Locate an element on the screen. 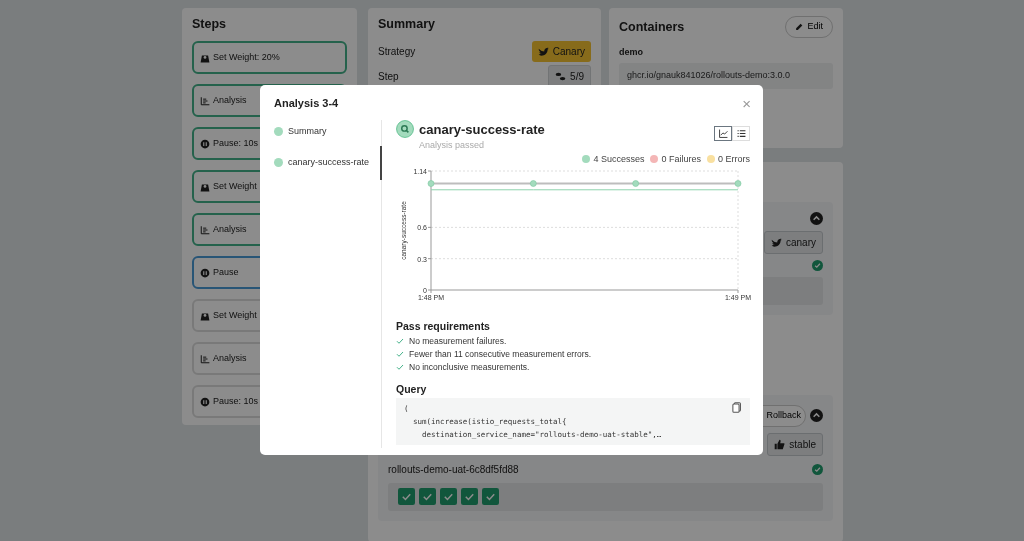  requirement-text: No inconclusive measurements. is located at coordinates (469, 367).